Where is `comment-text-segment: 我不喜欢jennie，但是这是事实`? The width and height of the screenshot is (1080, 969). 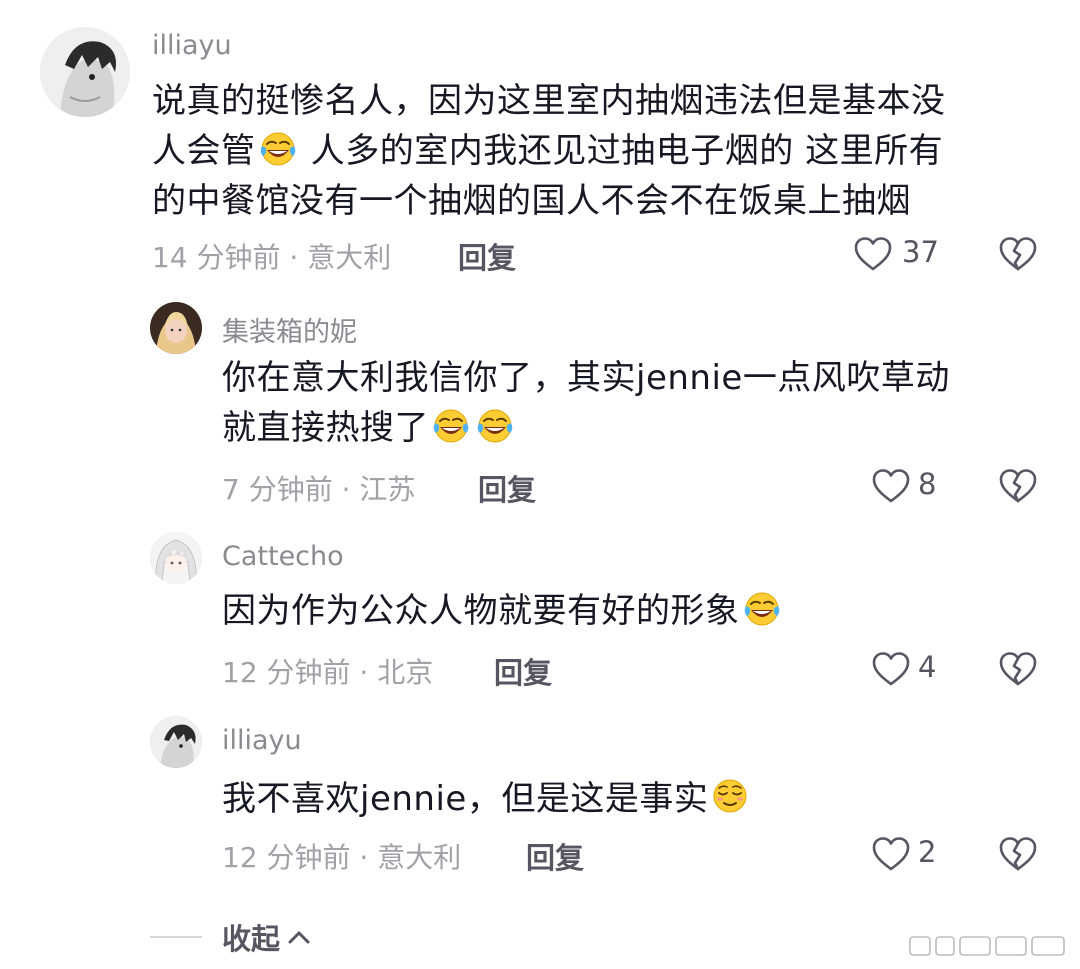 comment-text-segment: 我不喜欢jennie，但是这是事实 is located at coordinates (465, 799).